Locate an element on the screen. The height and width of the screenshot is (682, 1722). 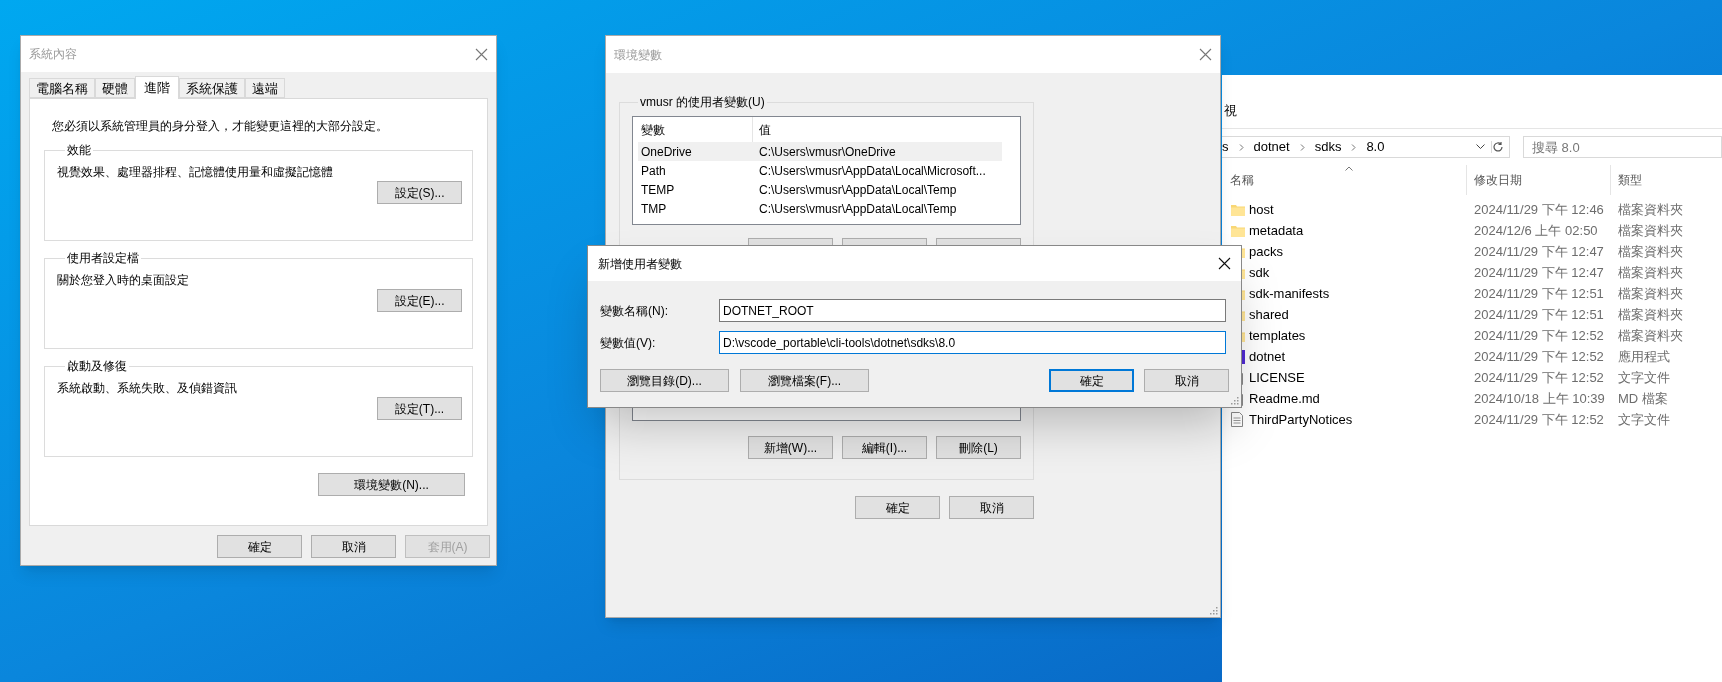
column-header: 類型 is located at coordinates (1630, 180).